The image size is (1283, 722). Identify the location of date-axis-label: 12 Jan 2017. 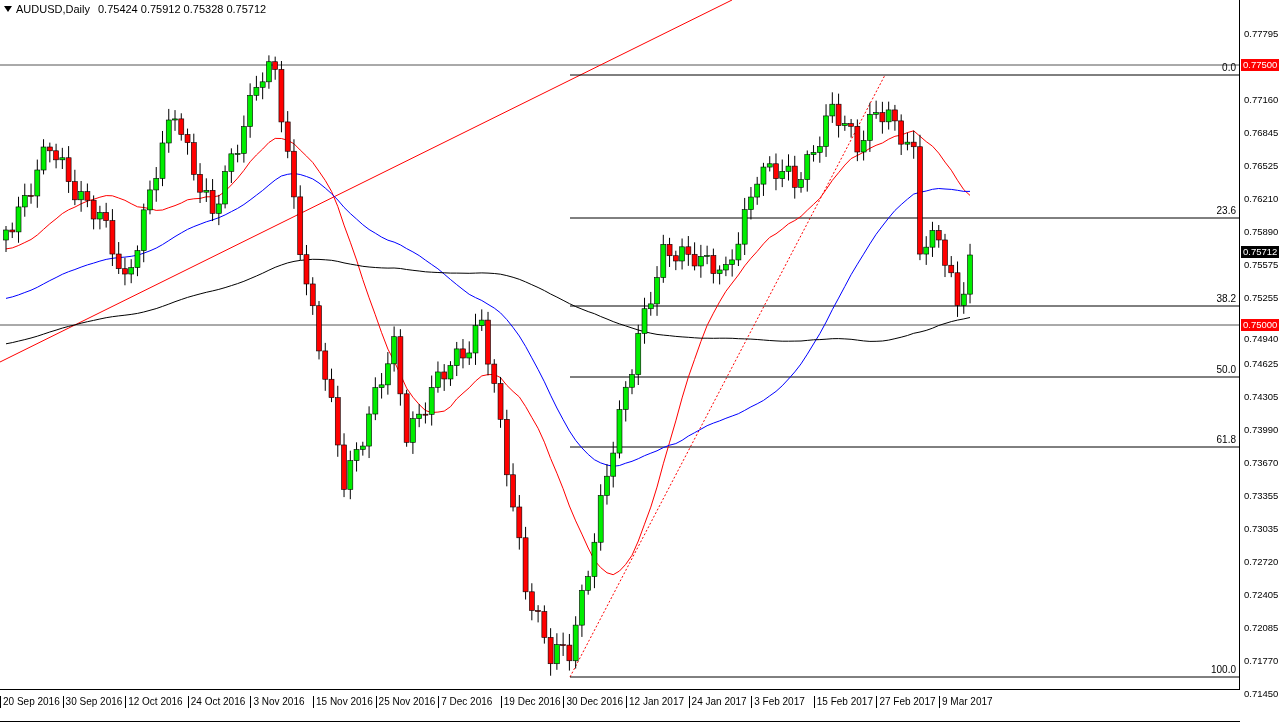
(655, 702).